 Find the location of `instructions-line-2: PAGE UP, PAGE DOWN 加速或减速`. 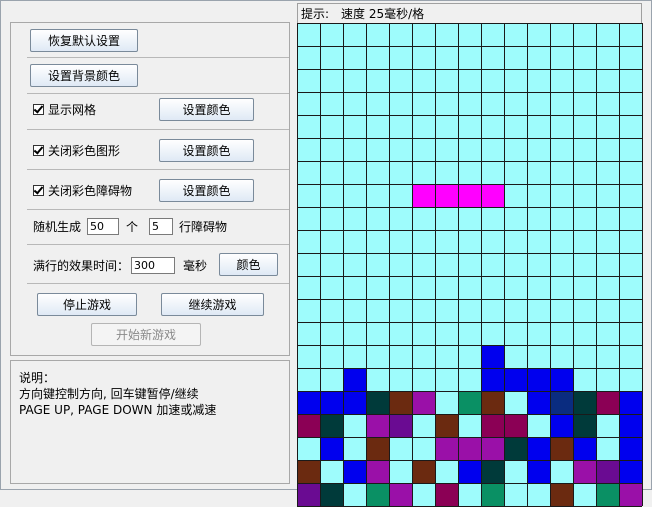

instructions-line-2: PAGE UP, PAGE DOWN 加速或减速 is located at coordinates (118, 410).